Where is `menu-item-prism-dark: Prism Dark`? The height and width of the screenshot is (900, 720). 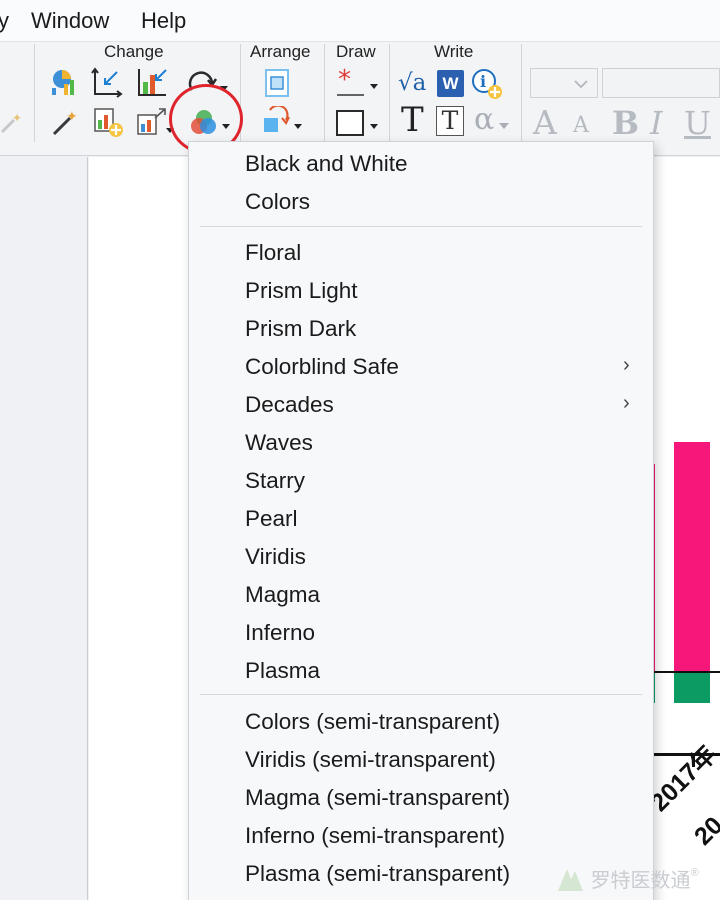 menu-item-prism-dark: Prism Dark is located at coordinates (300, 329).